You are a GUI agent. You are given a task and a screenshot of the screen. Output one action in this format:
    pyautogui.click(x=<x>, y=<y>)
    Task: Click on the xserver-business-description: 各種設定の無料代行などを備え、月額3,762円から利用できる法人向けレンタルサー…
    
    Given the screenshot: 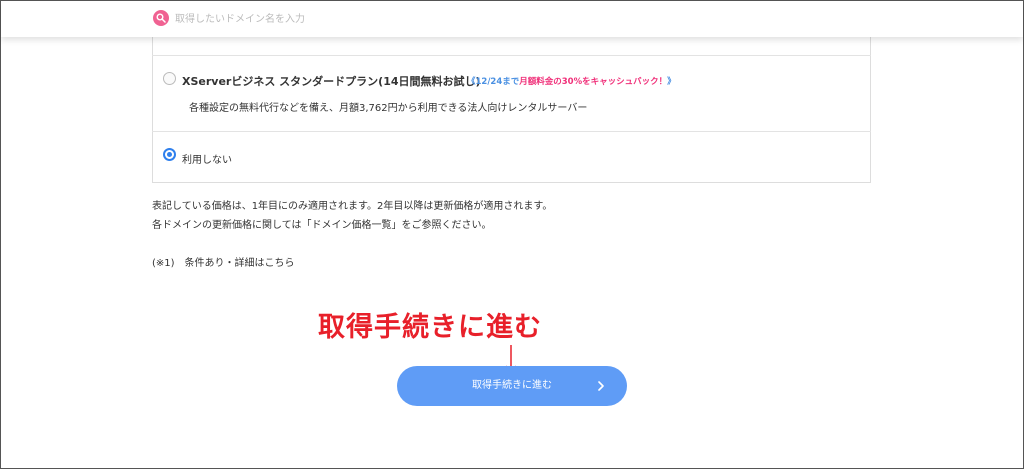 What is the action you would take?
    pyautogui.click(x=388, y=108)
    